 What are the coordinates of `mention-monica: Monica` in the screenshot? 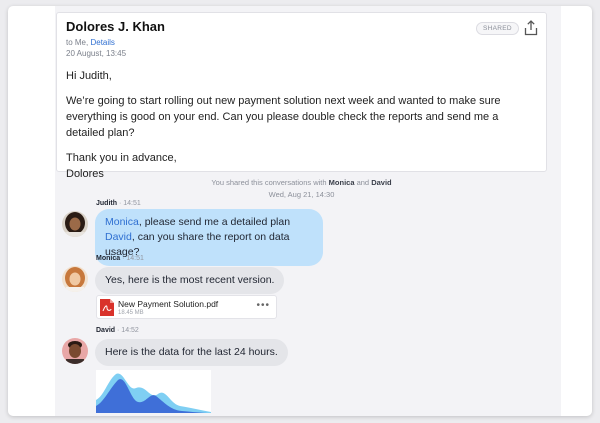 It's located at (122, 222).